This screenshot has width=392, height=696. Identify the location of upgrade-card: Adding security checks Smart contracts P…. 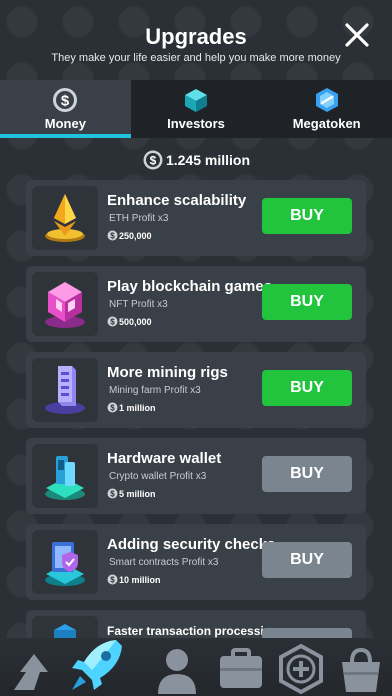
(196, 562).